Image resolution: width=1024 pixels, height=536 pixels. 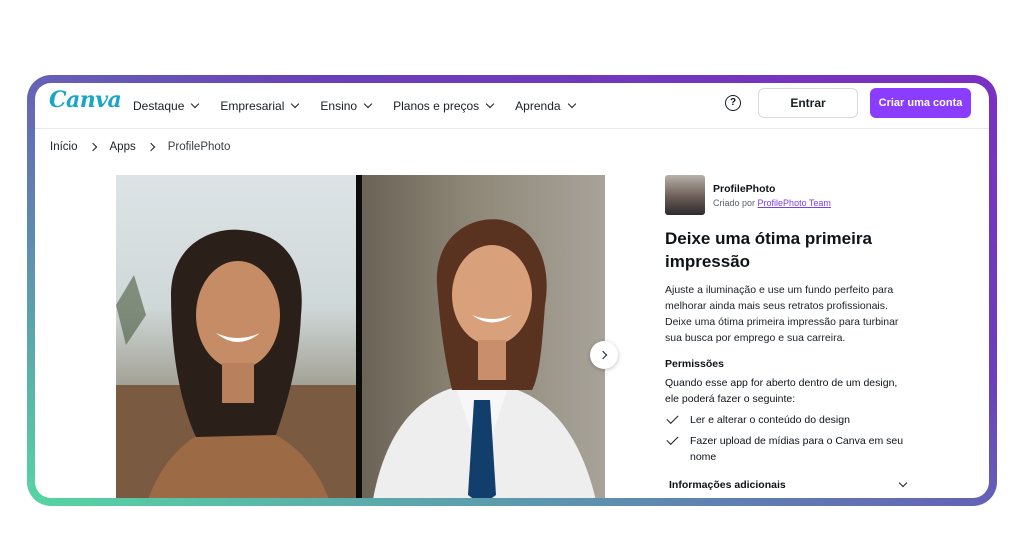 I want to click on menu-planos: Planos e preços, so click(x=444, y=106).